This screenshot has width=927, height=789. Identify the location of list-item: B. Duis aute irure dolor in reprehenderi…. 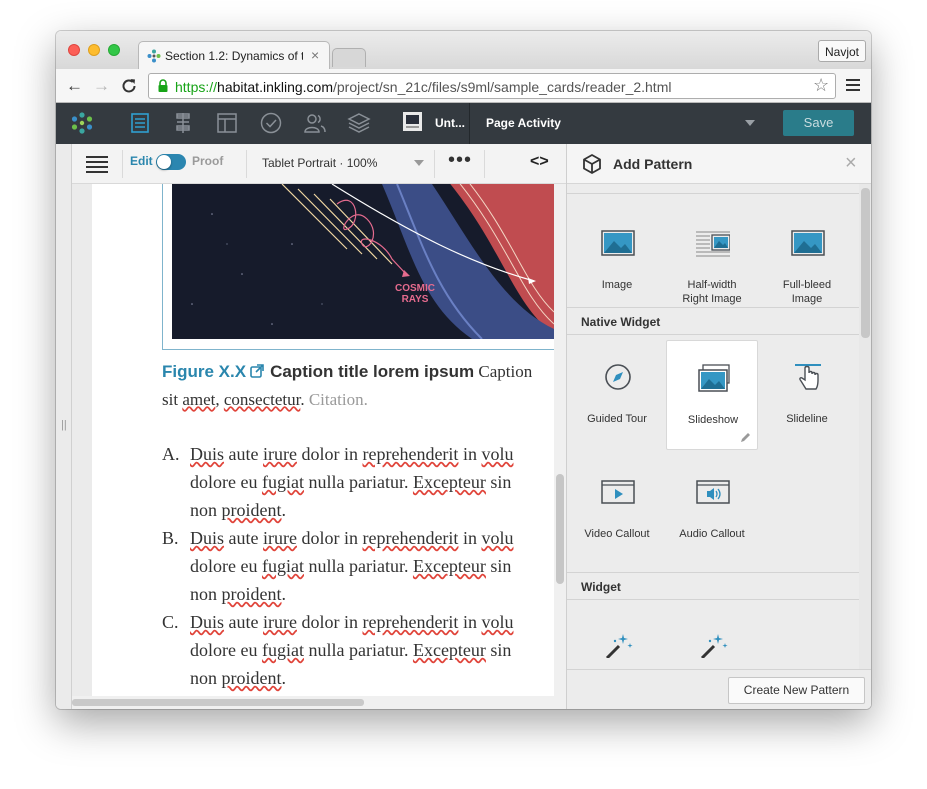
(358, 570).